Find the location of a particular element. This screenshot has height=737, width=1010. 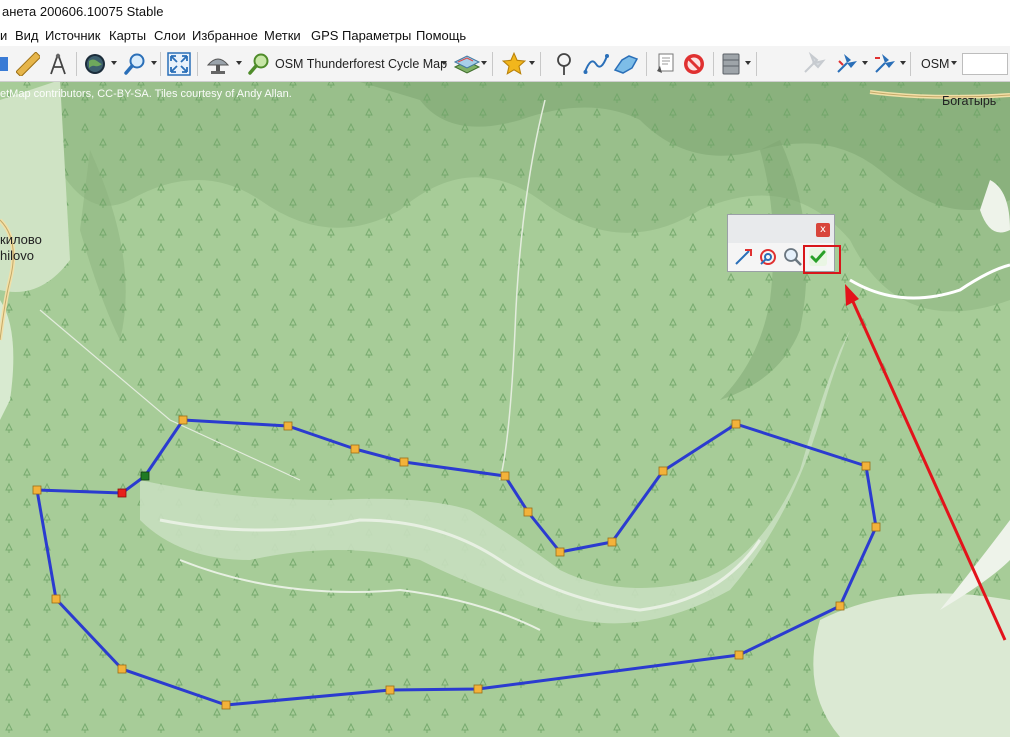

tool-left-cut-icon is located at coordinates (5, 64).